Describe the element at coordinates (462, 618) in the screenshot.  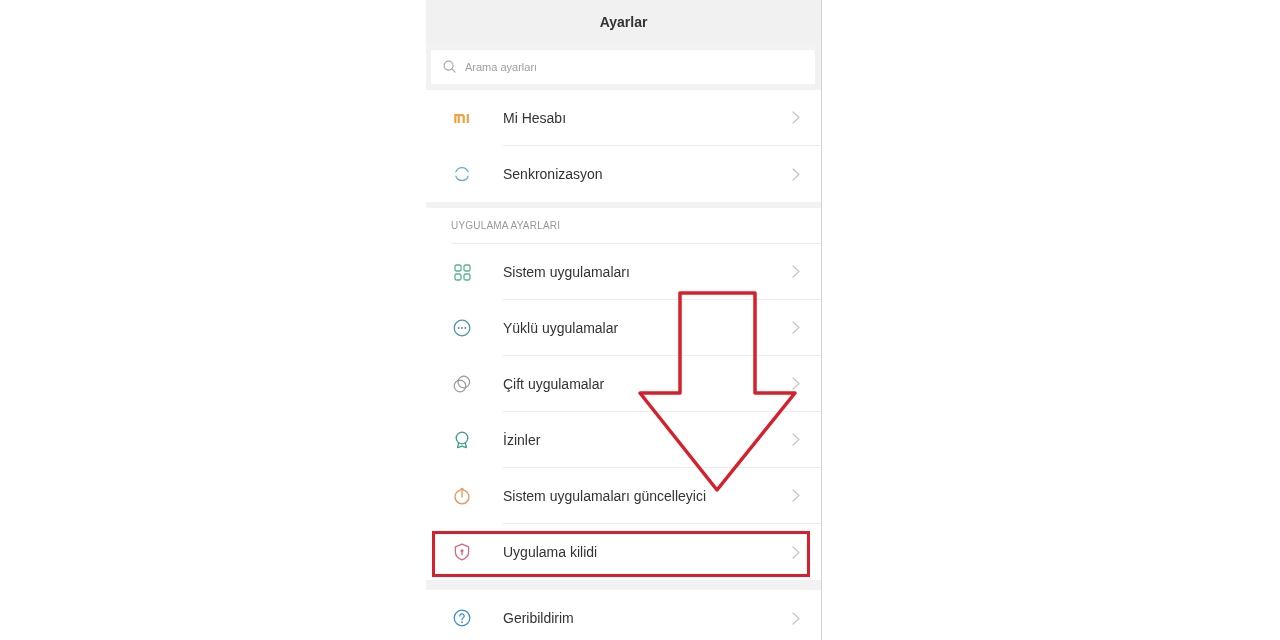
I see `question-circle-icon` at that location.